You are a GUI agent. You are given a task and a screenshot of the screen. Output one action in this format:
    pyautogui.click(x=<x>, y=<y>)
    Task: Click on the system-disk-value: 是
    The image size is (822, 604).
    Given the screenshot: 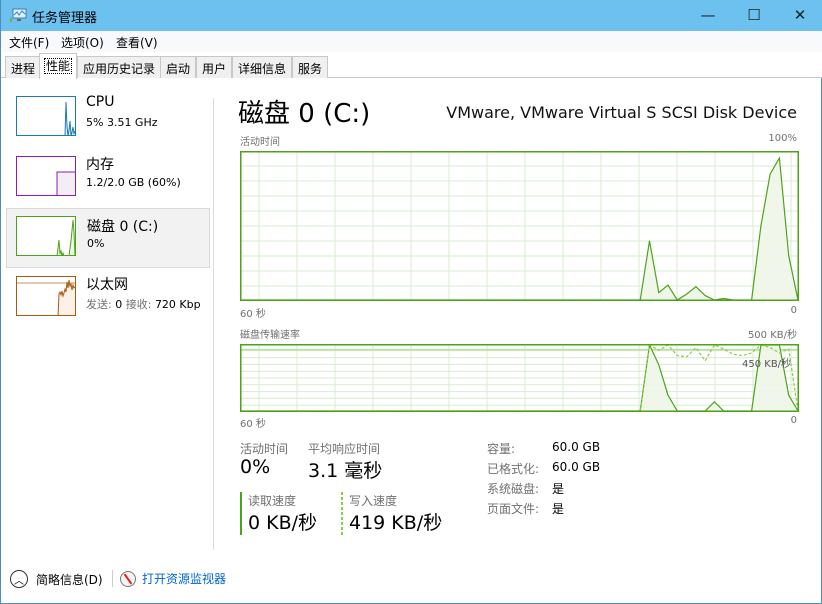 What is the action you would take?
    pyautogui.click(x=558, y=489)
    